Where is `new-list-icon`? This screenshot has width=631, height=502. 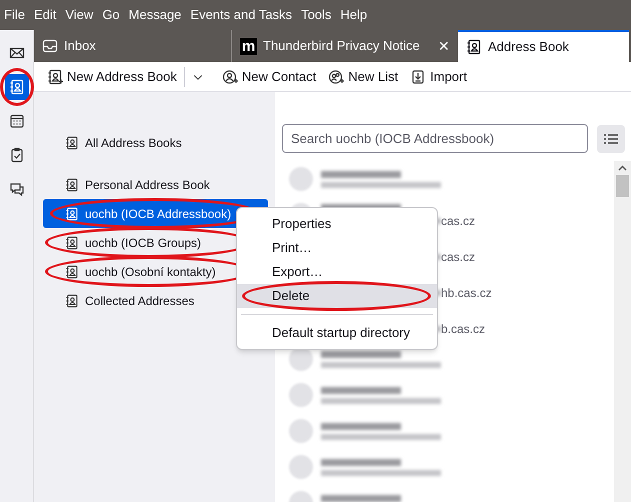 new-list-icon is located at coordinates (336, 76).